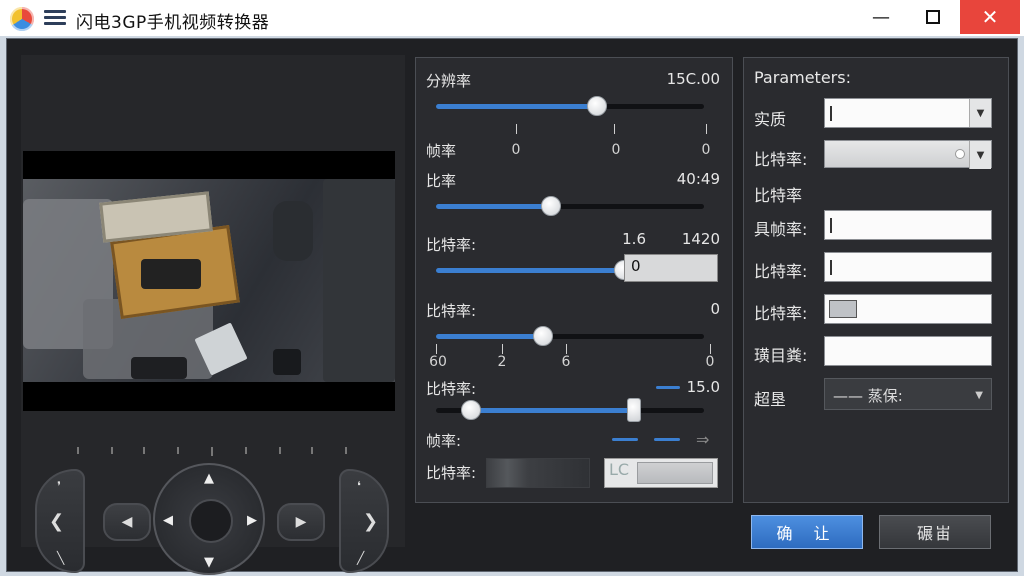 The height and width of the screenshot is (576, 1024). What do you see at coordinates (438, 362) in the screenshot?
I see `bitrate-tick-1: 60` at bounding box center [438, 362].